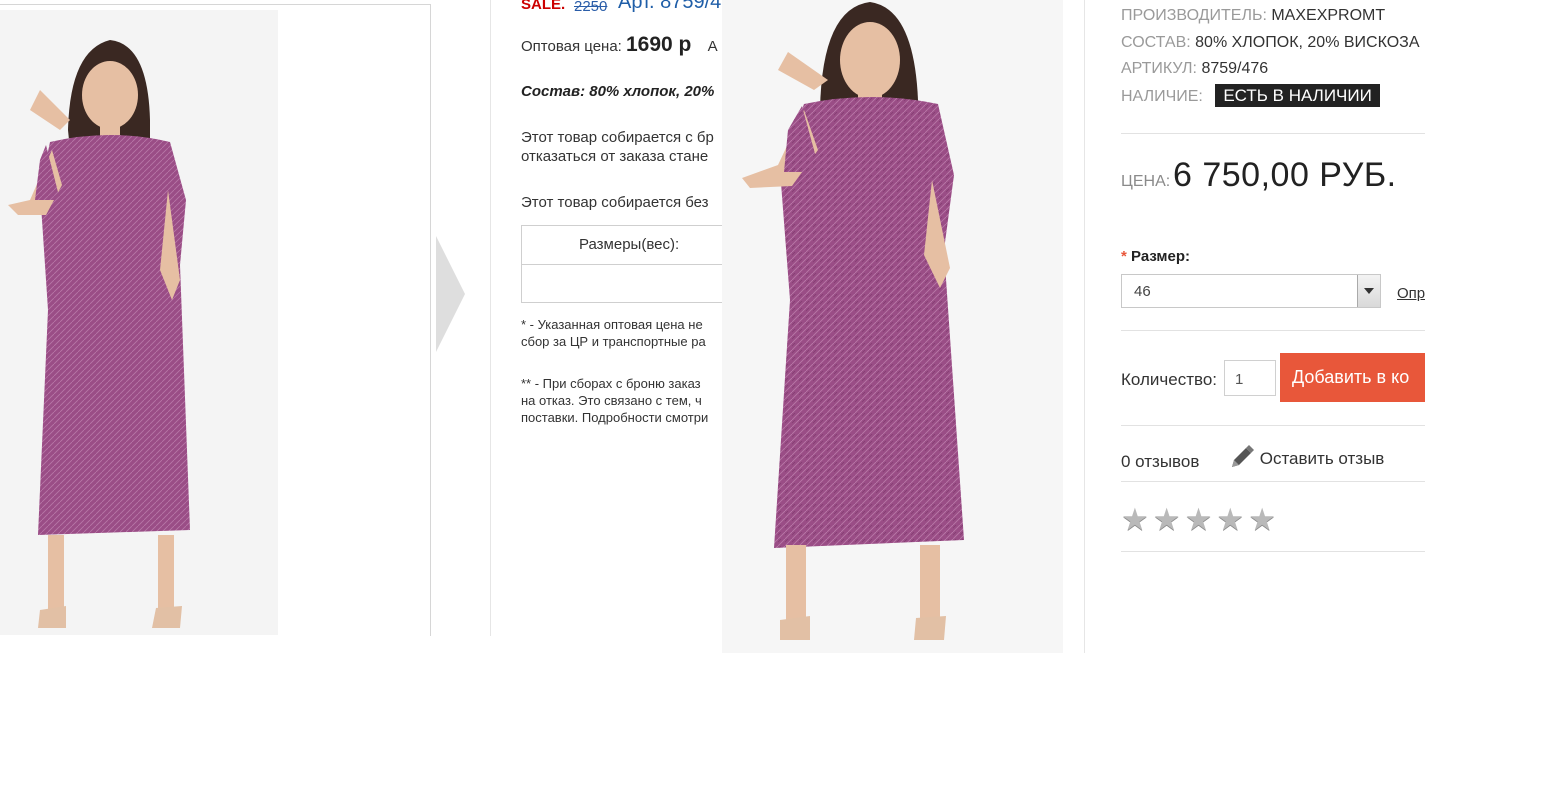  Describe the element at coordinates (611, 383) in the screenshot. I see `note-2-line-1: ** - При сборах с броню заказ` at that location.